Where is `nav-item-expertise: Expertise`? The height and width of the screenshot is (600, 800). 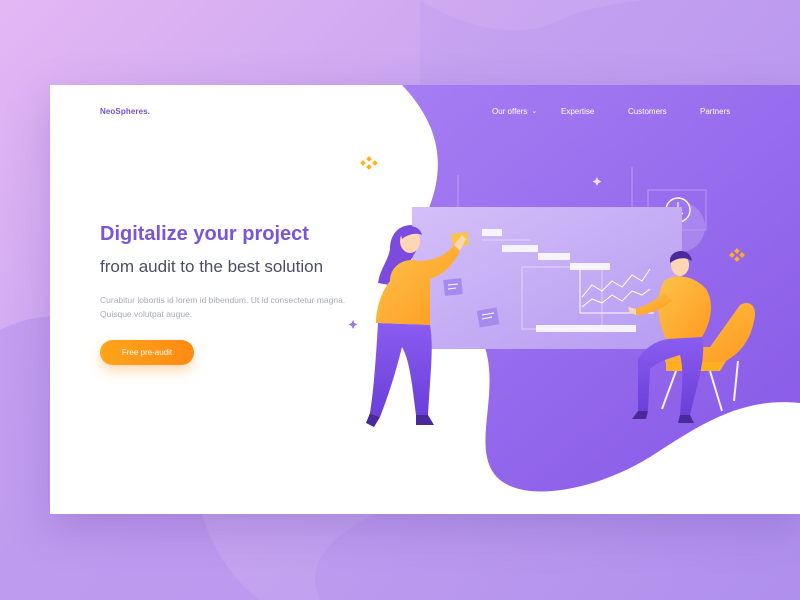 nav-item-expertise: Expertise is located at coordinates (577, 111).